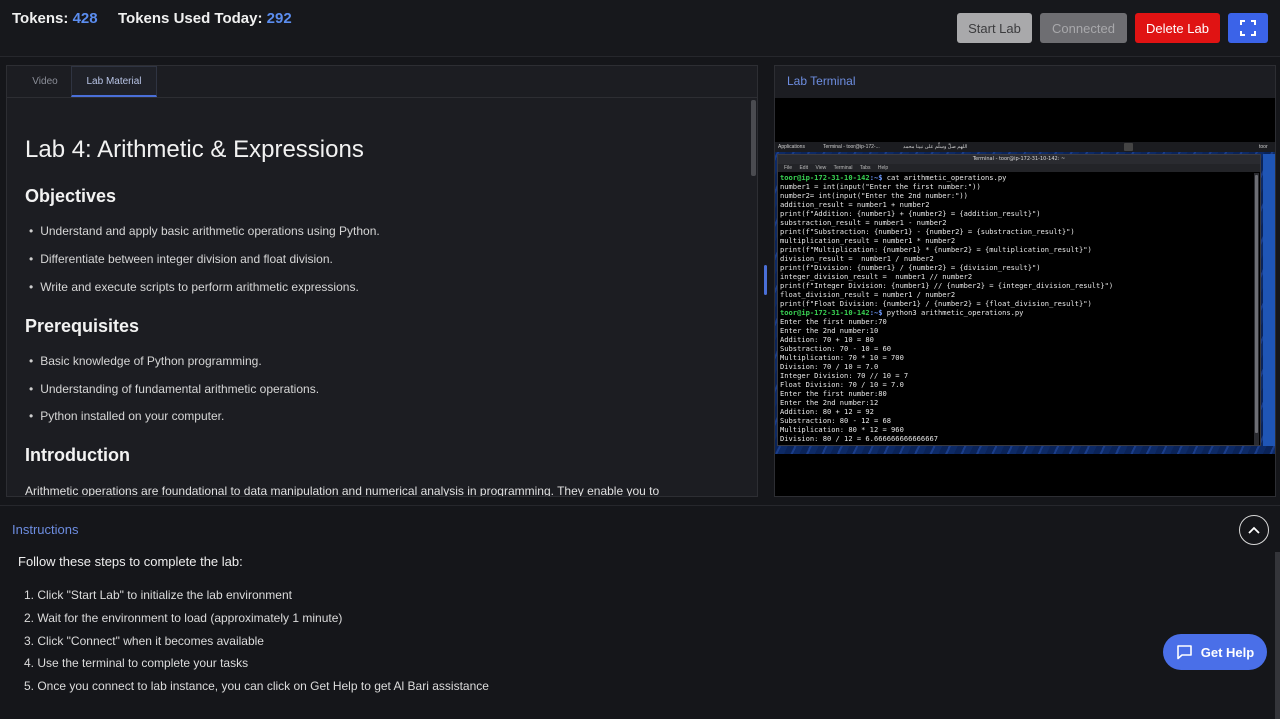  I want to click on terminal-output-line: Enter the 2nd number:12, so click(829, 402).